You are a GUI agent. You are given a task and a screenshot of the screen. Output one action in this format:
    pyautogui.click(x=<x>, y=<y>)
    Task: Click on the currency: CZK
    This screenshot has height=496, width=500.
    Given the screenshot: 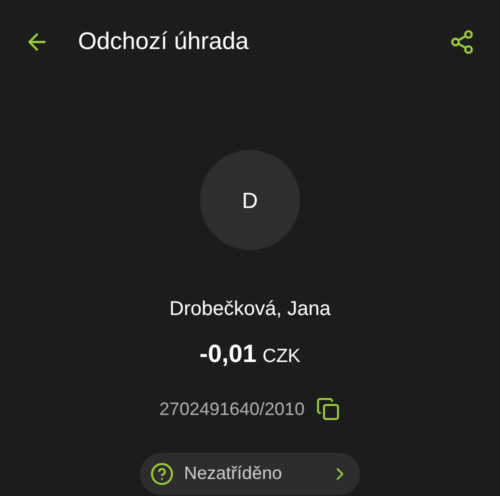 What is the action you would take?
    pyautogui.click(x=281, y=357)
    